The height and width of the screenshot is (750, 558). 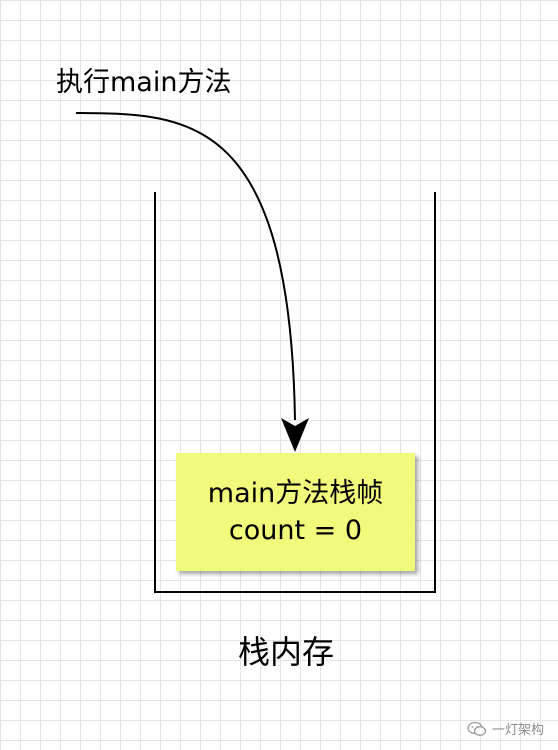 I want to click on stack-frame-title: main方法栈帧, so click(x=295, y=493).